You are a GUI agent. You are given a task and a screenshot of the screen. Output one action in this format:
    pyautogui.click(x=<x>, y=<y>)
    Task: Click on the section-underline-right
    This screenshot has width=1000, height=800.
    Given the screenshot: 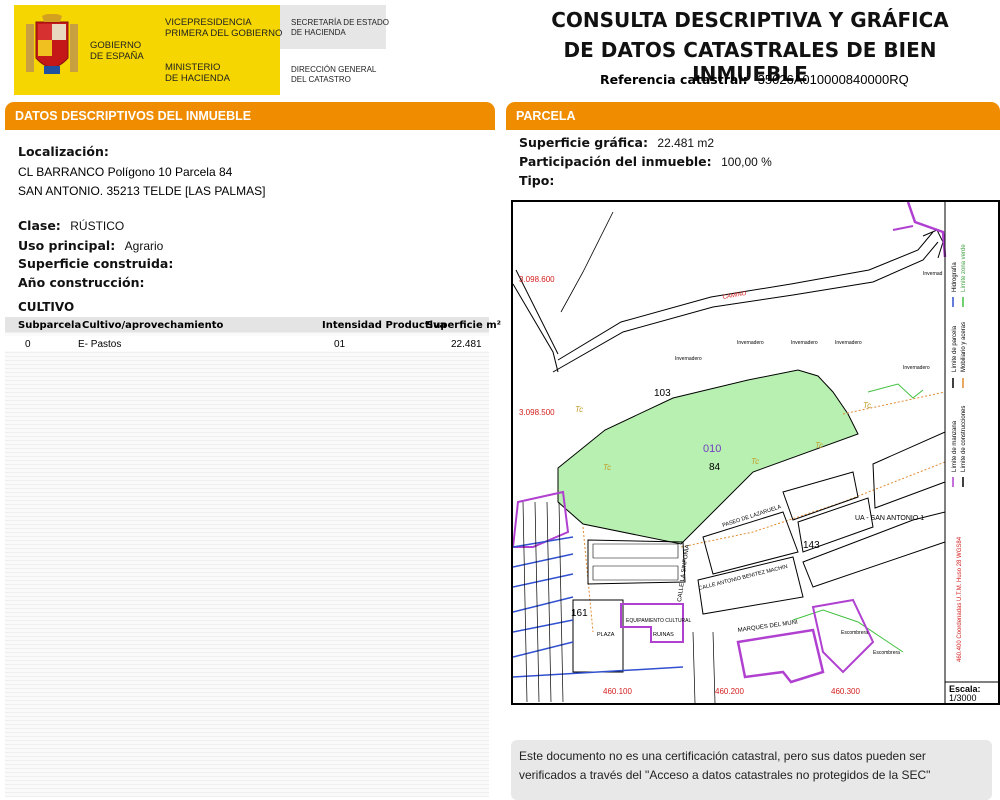 What is the action you would take?
    pyautogui.click(x=753, y=128)
    